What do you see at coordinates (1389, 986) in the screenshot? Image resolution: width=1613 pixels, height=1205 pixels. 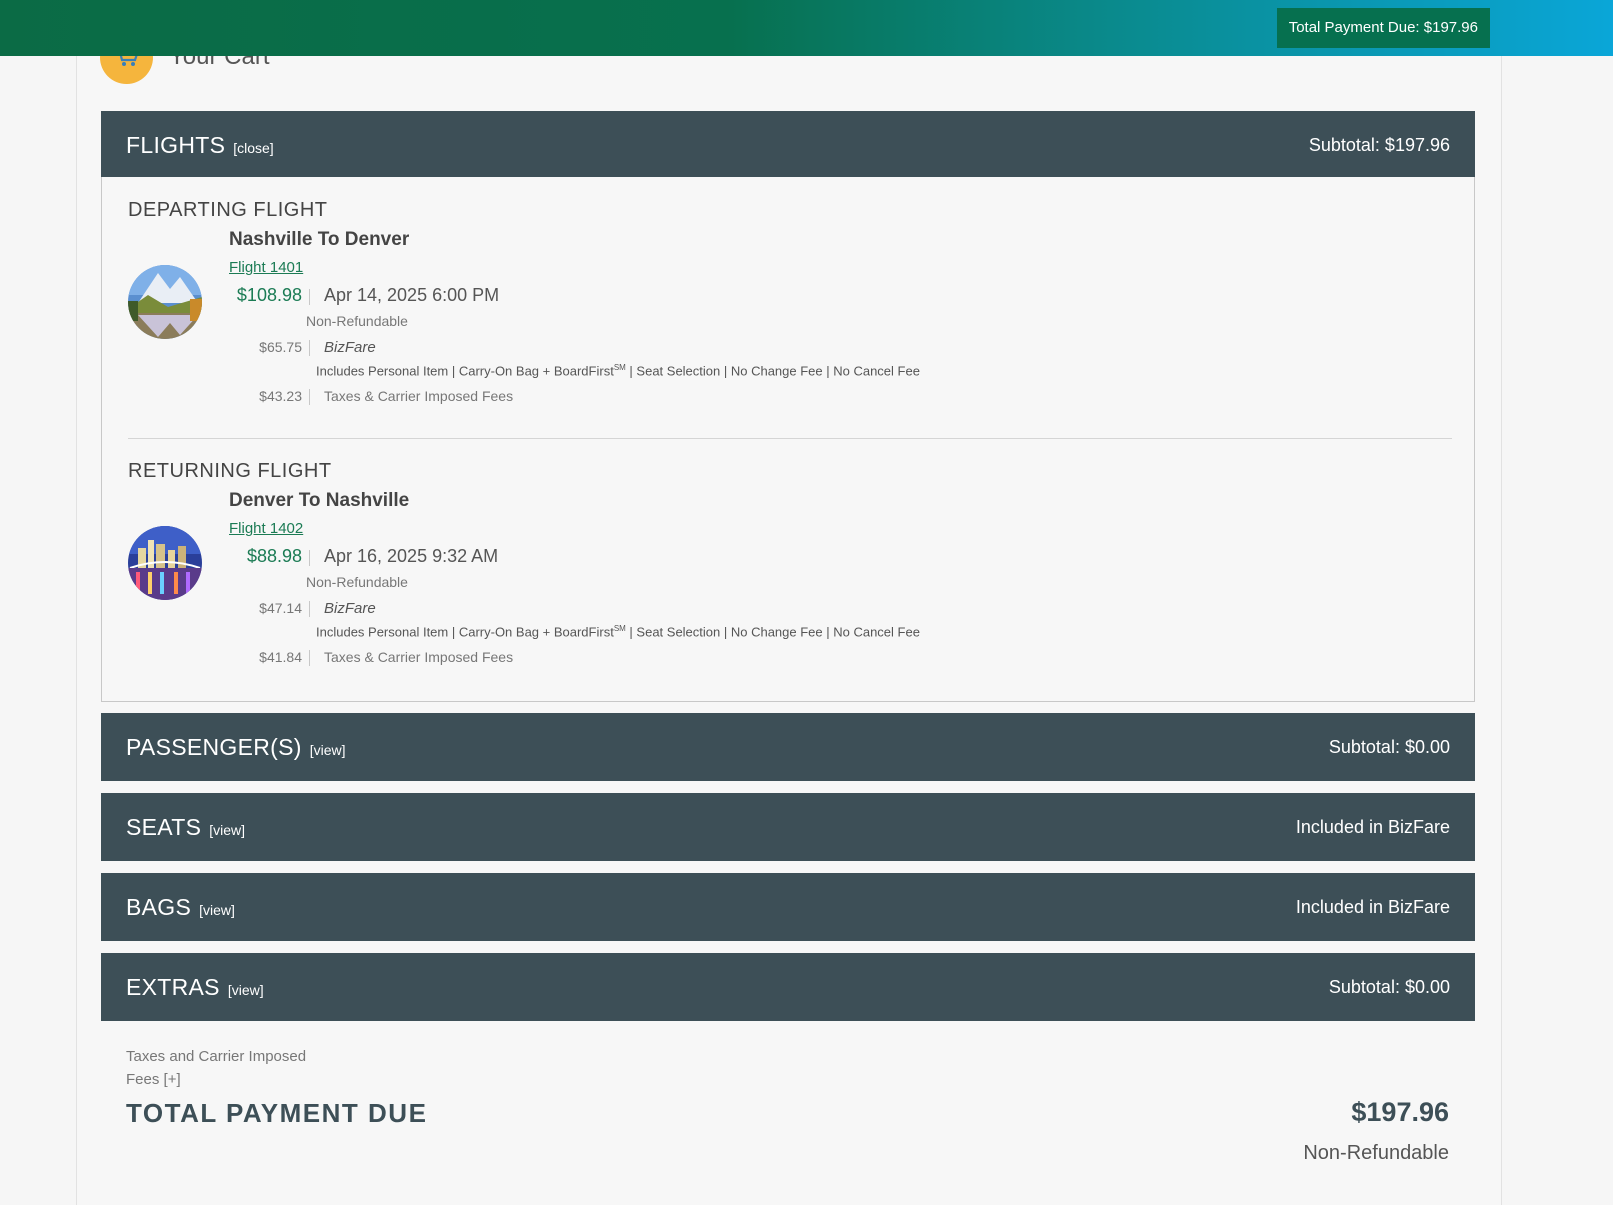 I see `extras-subtotal: Subtotal: $0.00` at bounding box center [1389, 986].